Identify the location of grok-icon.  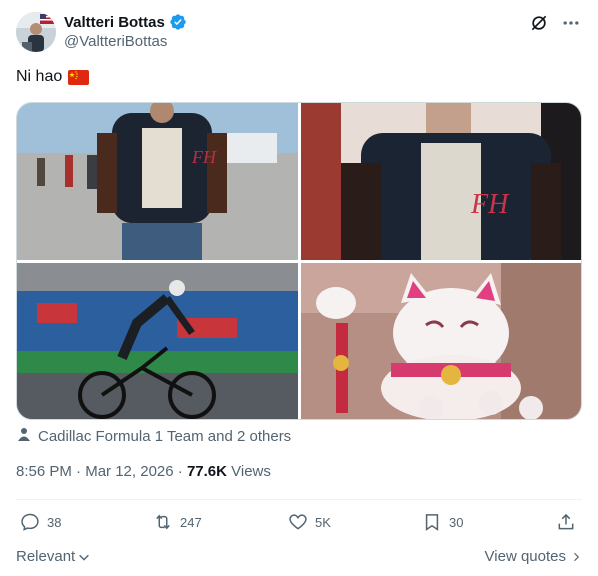
(539, 23).